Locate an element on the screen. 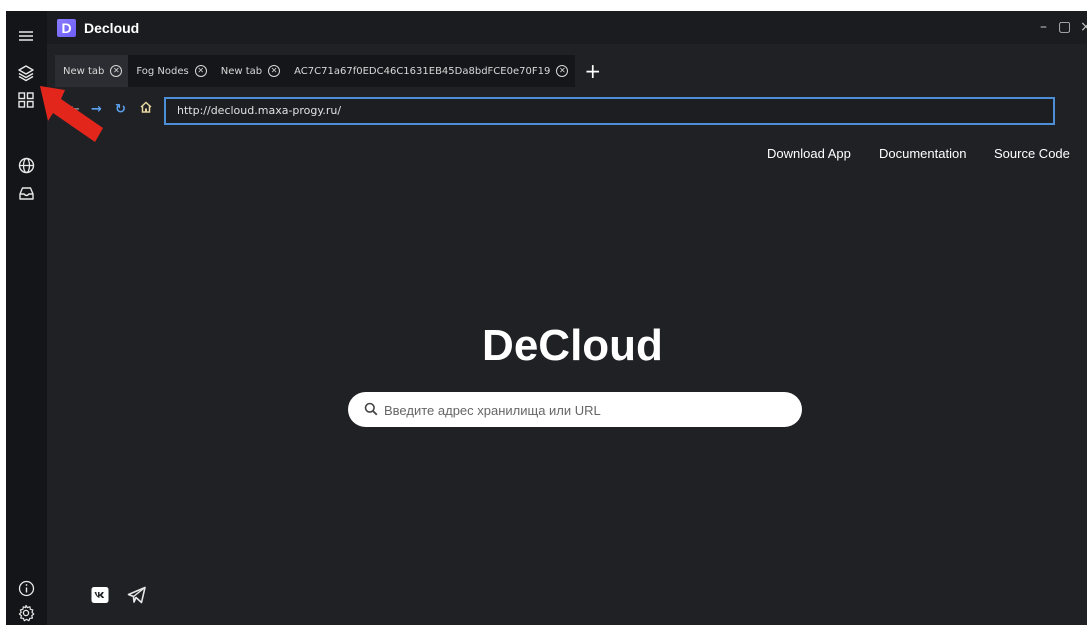 This screenshot has width=1087, height=625. search-icon is located at coordinates (371, 411).